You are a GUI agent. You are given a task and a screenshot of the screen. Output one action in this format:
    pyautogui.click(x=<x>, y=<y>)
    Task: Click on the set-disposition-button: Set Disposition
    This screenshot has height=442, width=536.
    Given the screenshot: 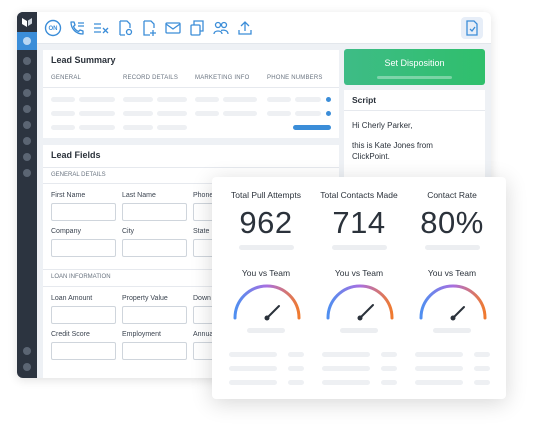 What is the action you would take?
    pyautogui.click(x=414, y=67)
    